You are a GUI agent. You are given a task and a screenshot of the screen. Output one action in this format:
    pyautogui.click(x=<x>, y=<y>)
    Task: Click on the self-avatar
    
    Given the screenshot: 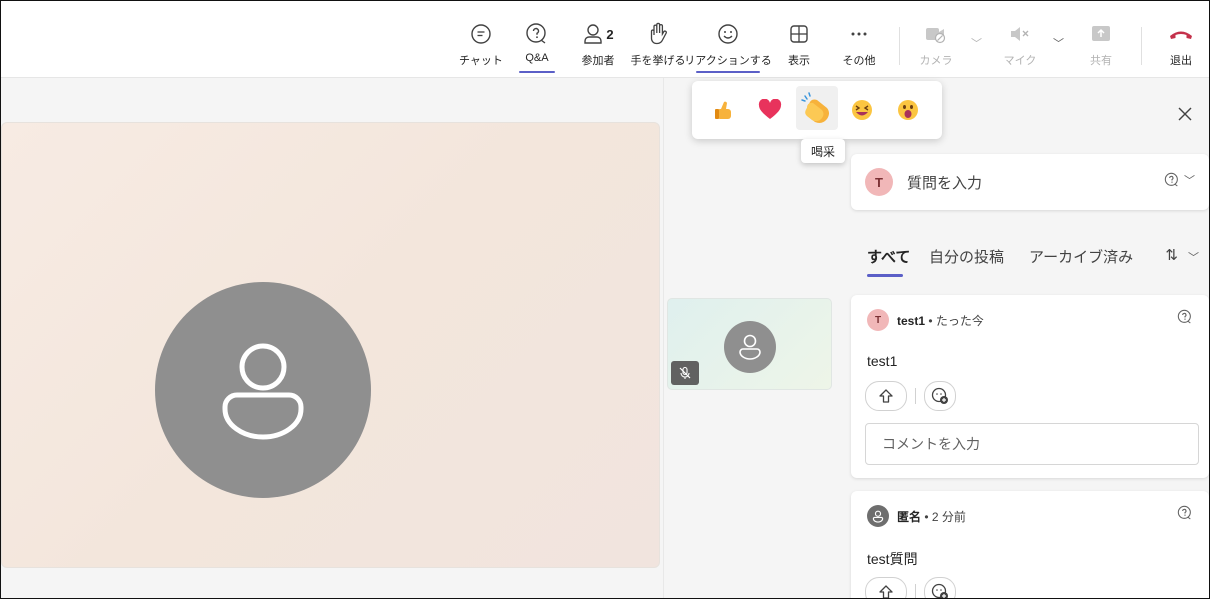 What is the action you would take?
    pyautogui.click(x=750, y=347)
    